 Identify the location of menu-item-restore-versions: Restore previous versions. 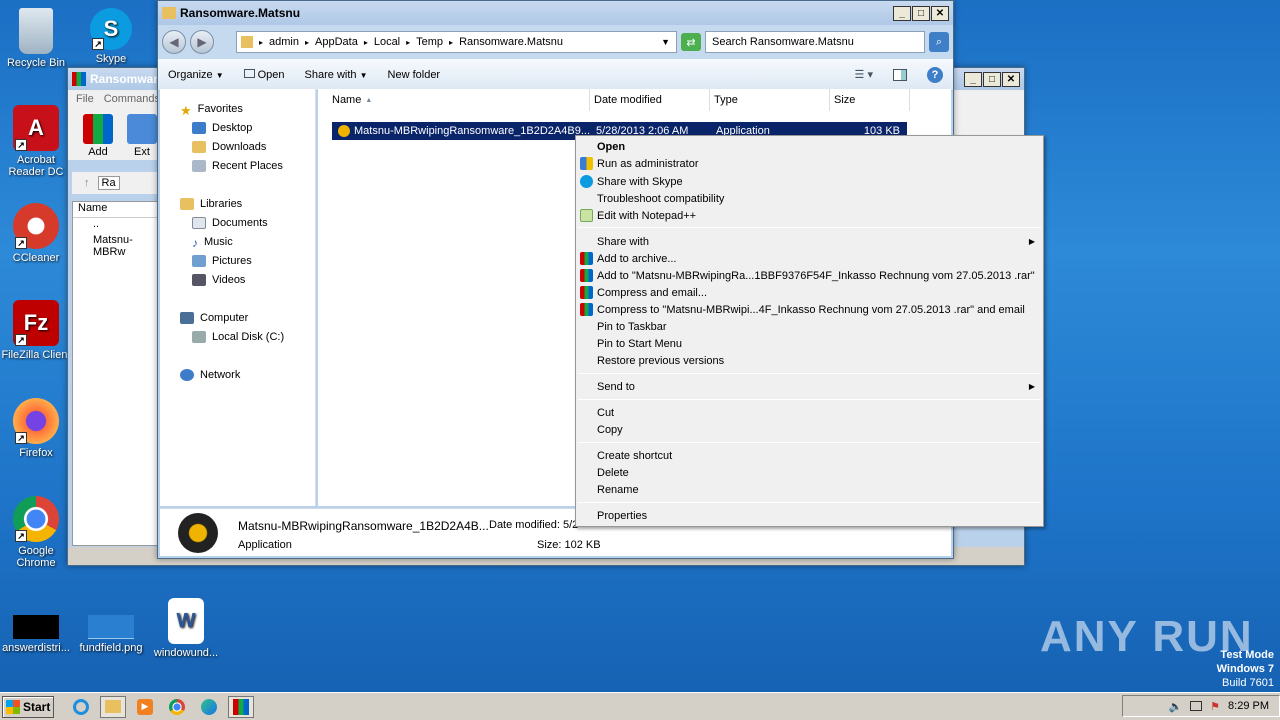
(809, 360).